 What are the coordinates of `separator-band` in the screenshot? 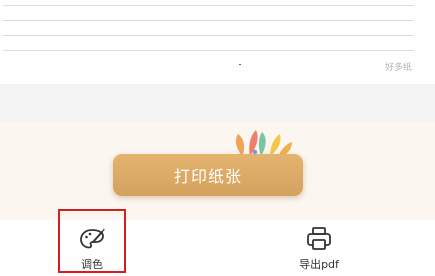 It's located at (217, 103).